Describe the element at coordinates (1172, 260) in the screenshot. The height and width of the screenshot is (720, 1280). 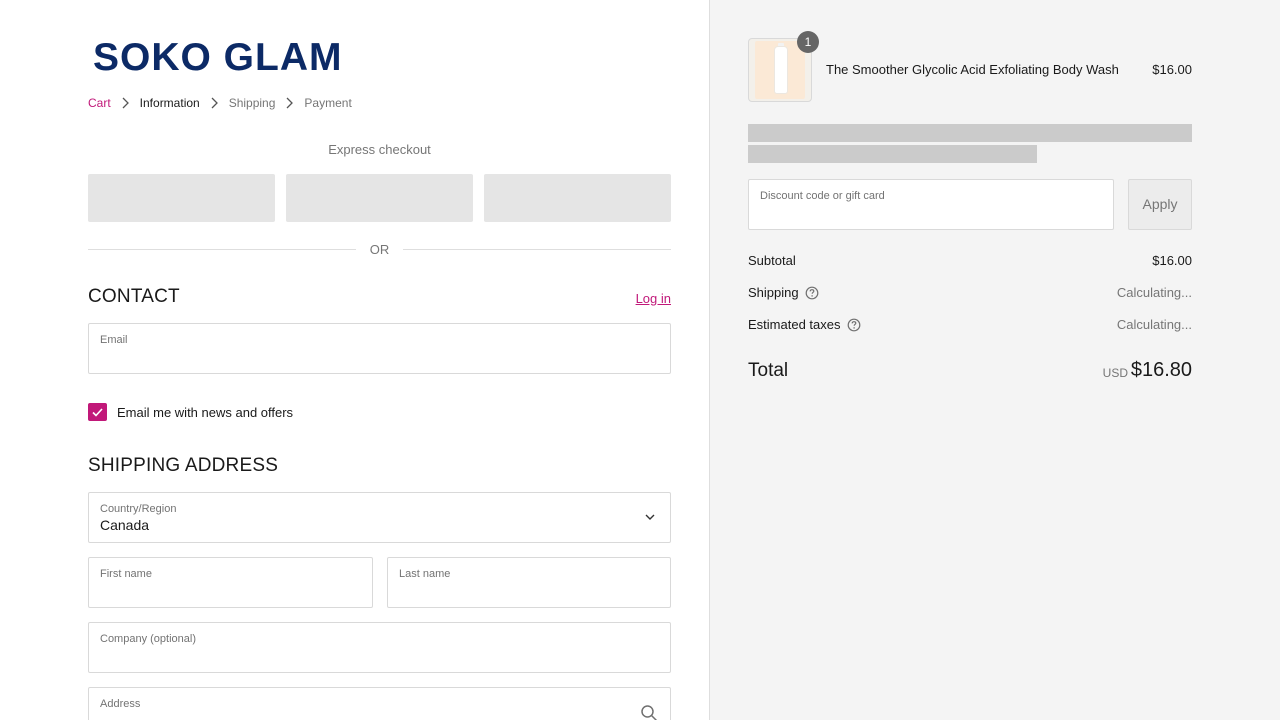
I see `subtotal-value: $16.00` at that location.